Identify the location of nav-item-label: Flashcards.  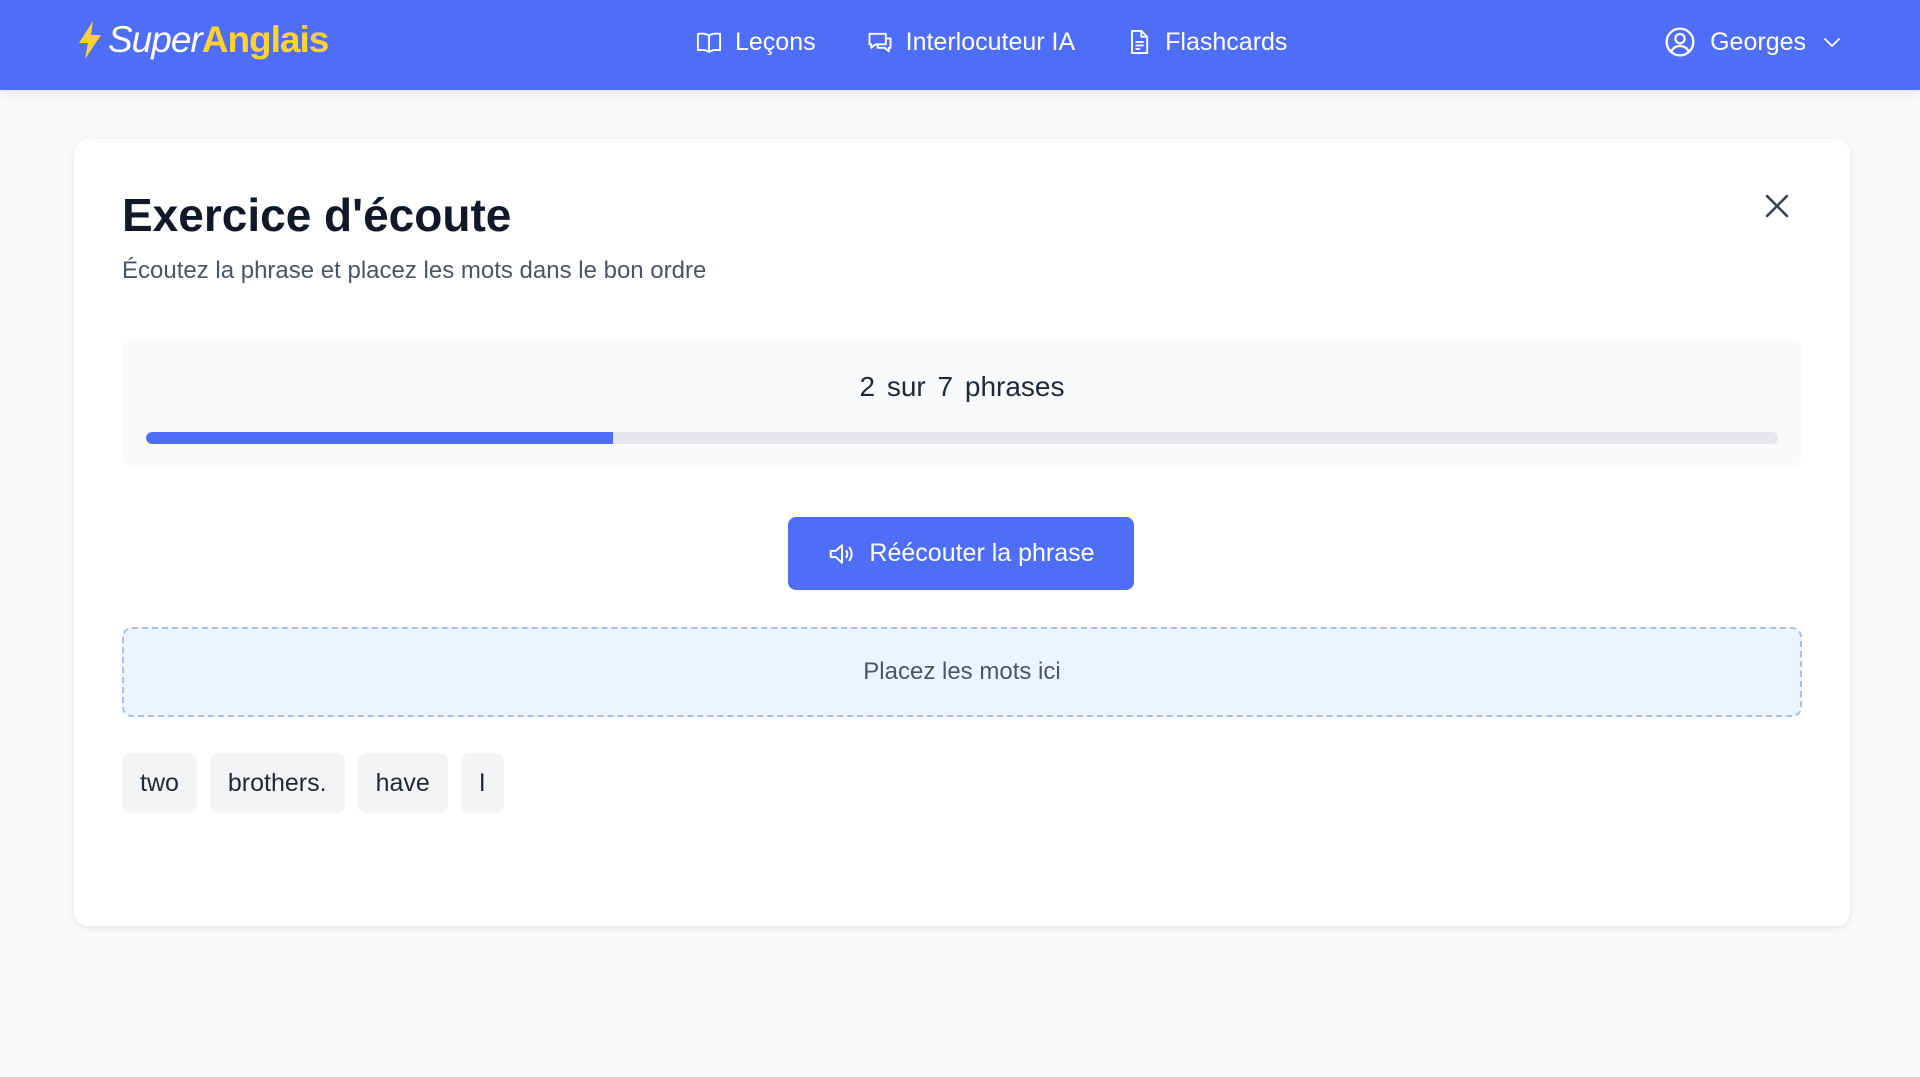
(1226, 41).